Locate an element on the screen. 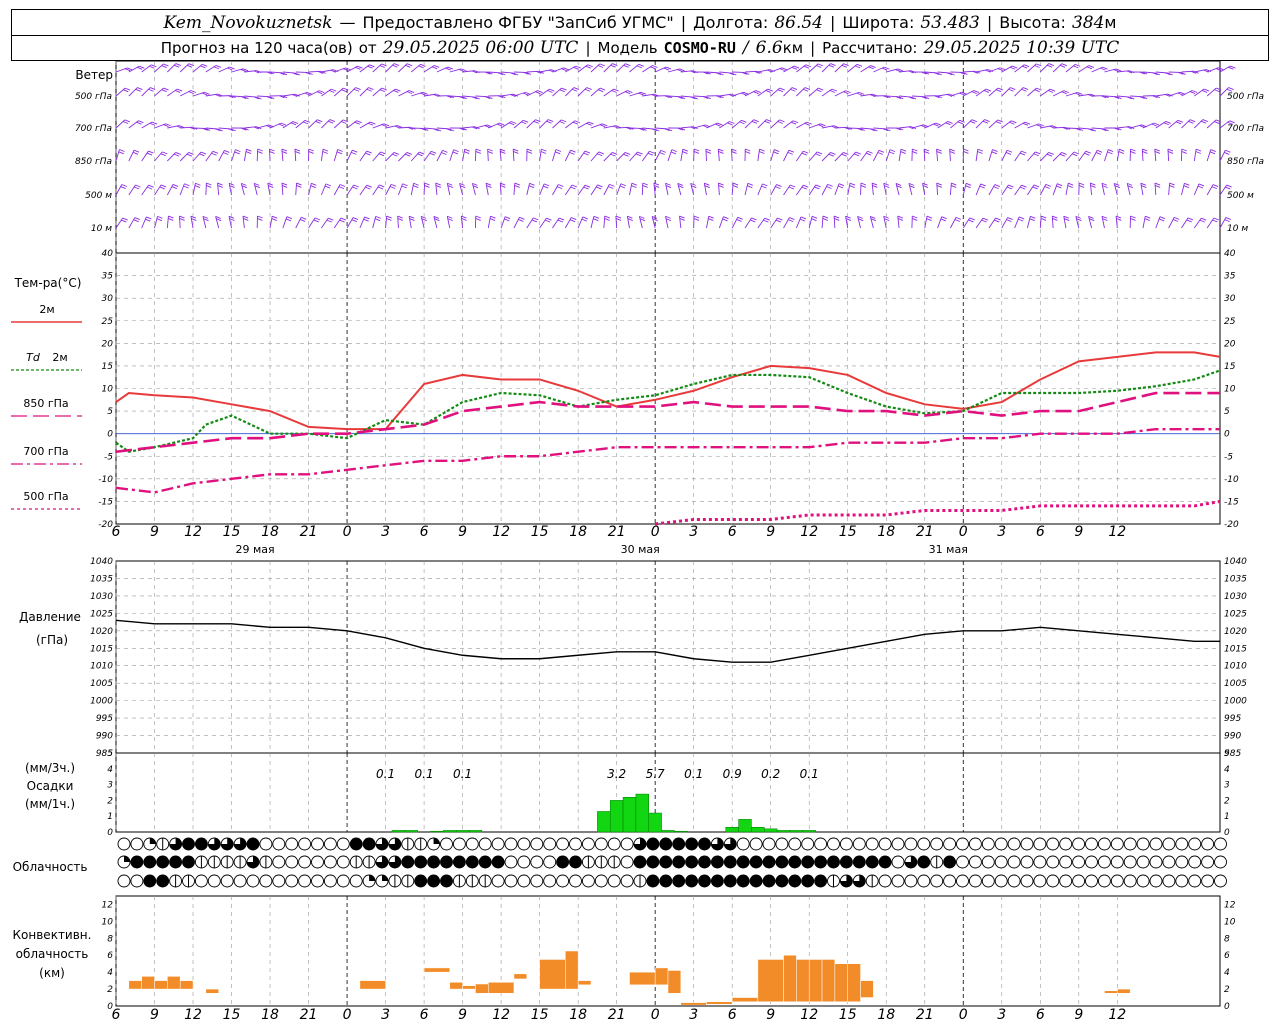 The image size is (1280, 1024). temp-xtick: 6 is located at coordinates (116, 532).